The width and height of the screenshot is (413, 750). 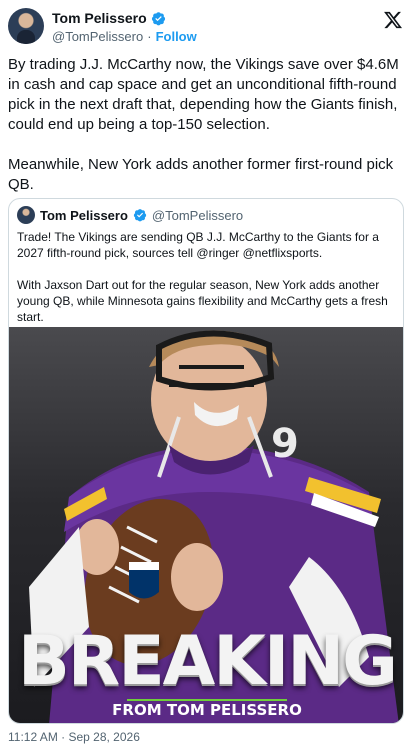 What do you see at coordinates (74, 737) in the screenshot?
I see `tweet-timestamp: 11:12 AM · Sep 28, 2026` at bounding box center [74, 737].